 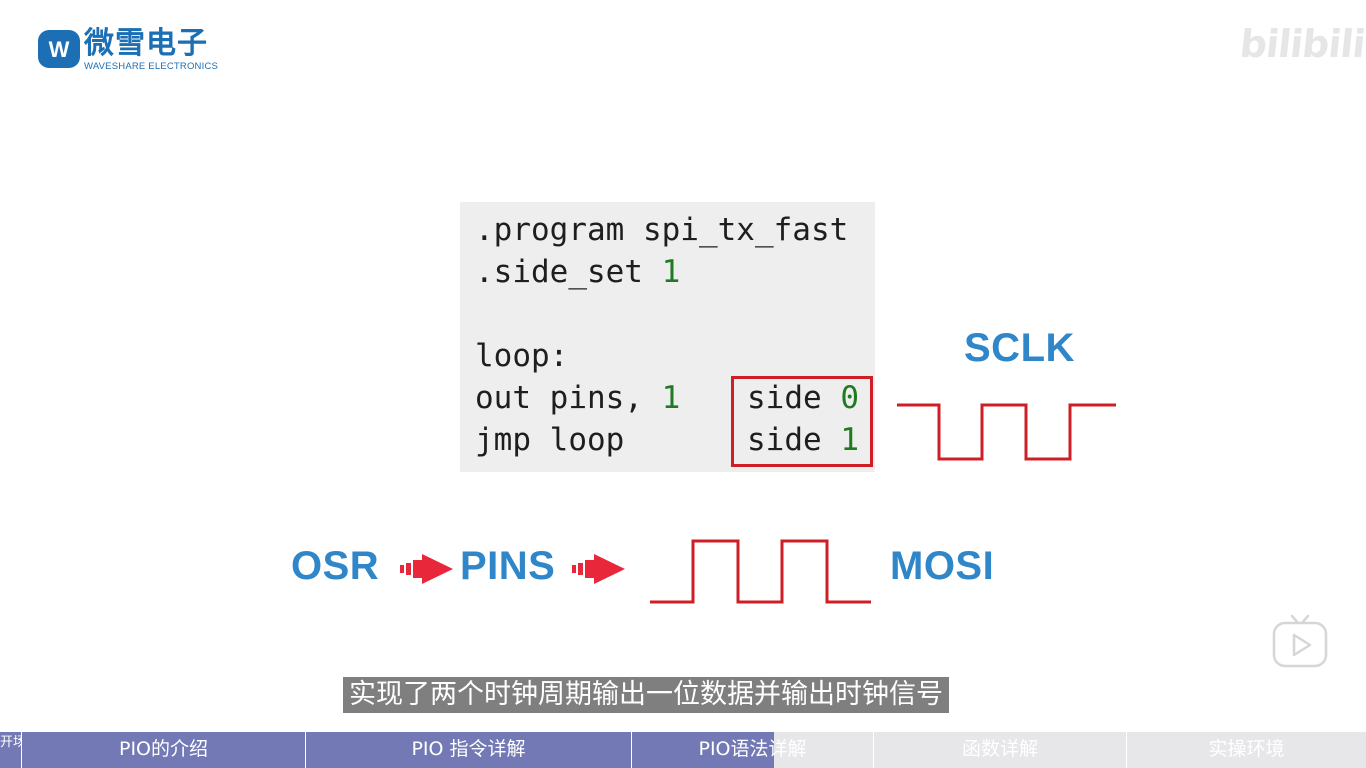 I want to click on mosi-waveform, so click(x=760, y=571).